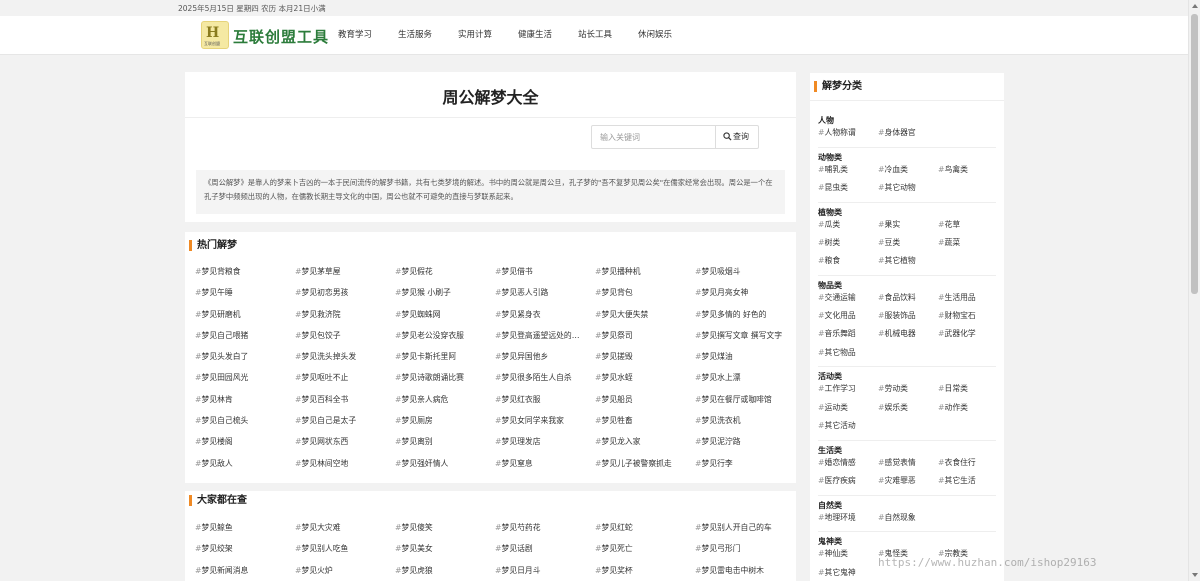 The image size is (1200, 581). Describe the element at coordinates (745, 404) in the screenshot. I see `dream-link: #梦见在餐厅或咖啡馆` at that location.